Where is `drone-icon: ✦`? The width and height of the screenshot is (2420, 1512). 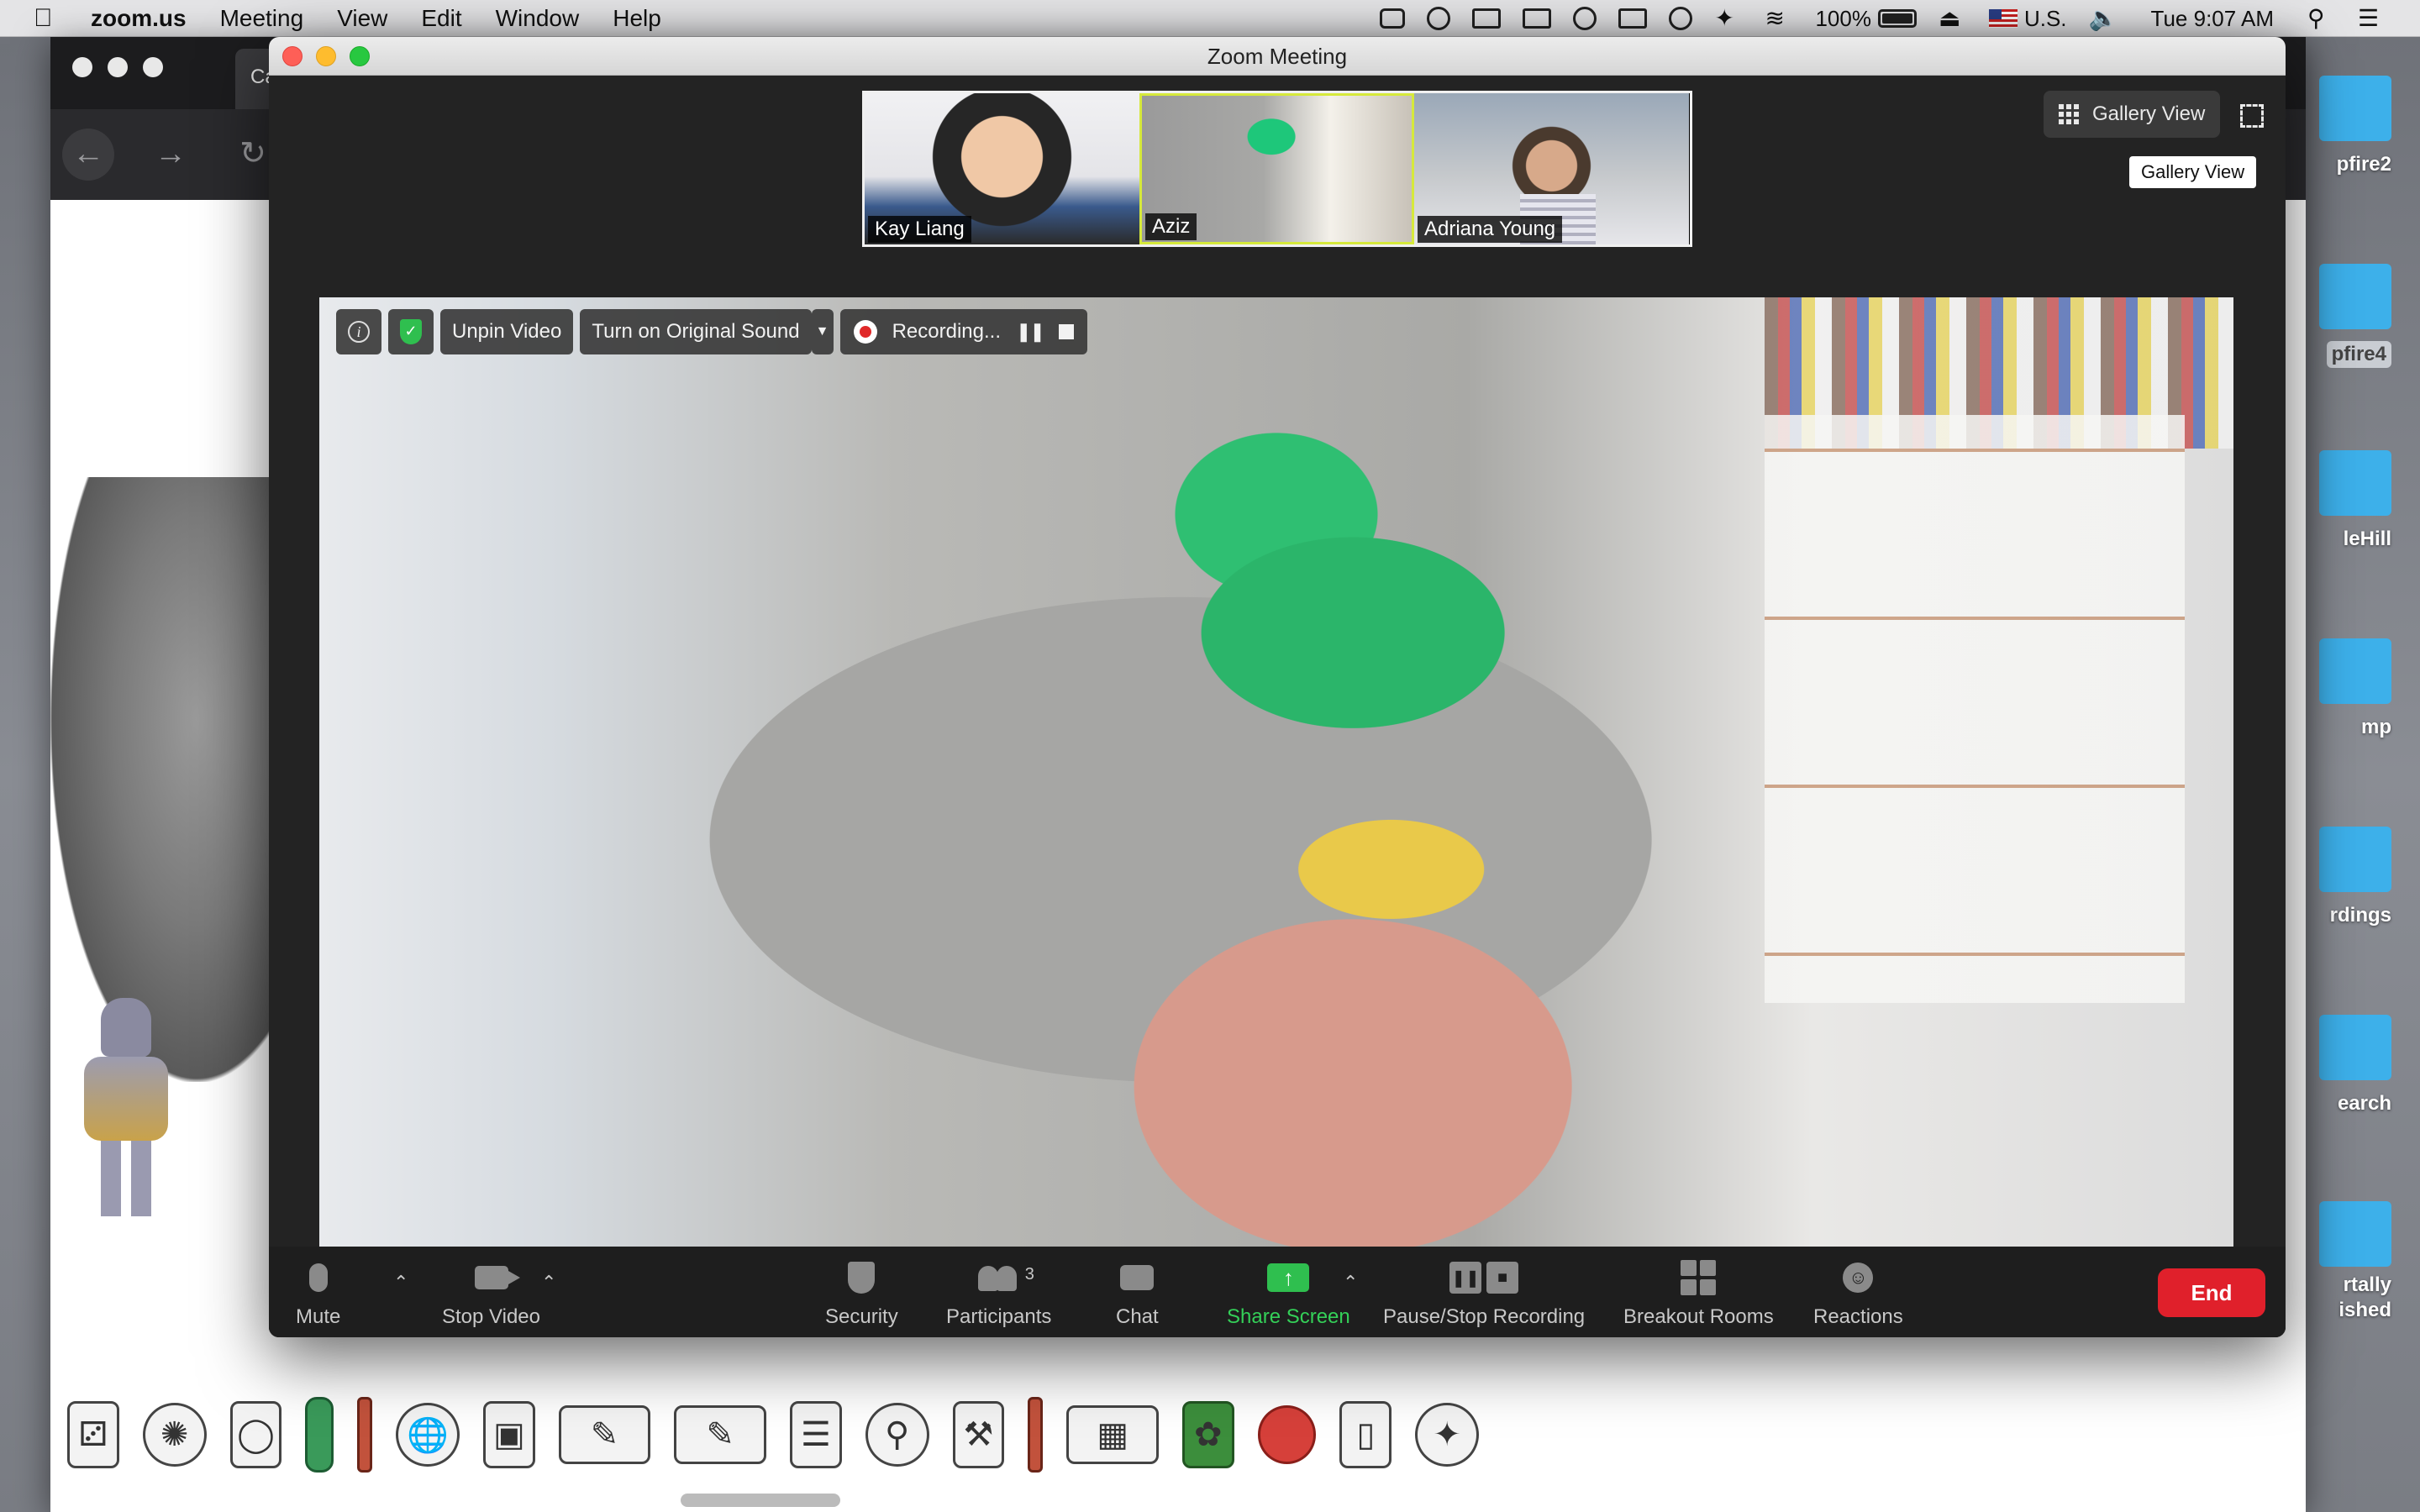 drone-icon: ✦ is located at coordinates (1447, 1435).